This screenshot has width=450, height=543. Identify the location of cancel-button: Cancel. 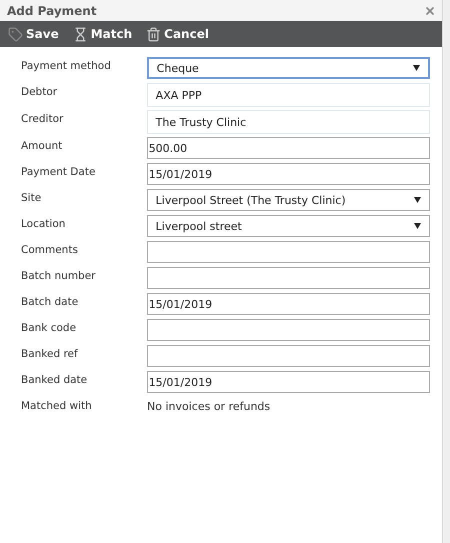
(177, 34).